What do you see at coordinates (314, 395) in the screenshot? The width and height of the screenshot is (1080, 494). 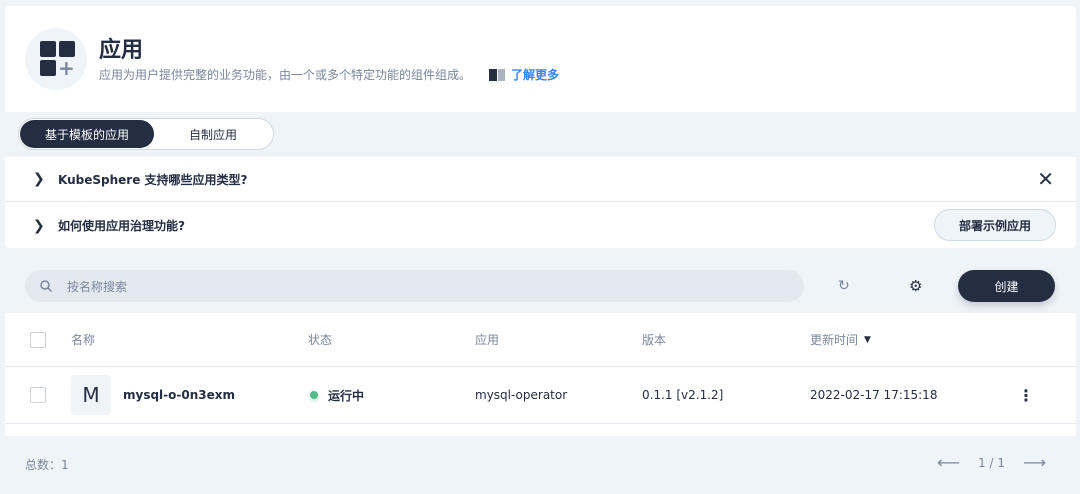 I see `status-dot-icon` at bounding box center [314, 395].